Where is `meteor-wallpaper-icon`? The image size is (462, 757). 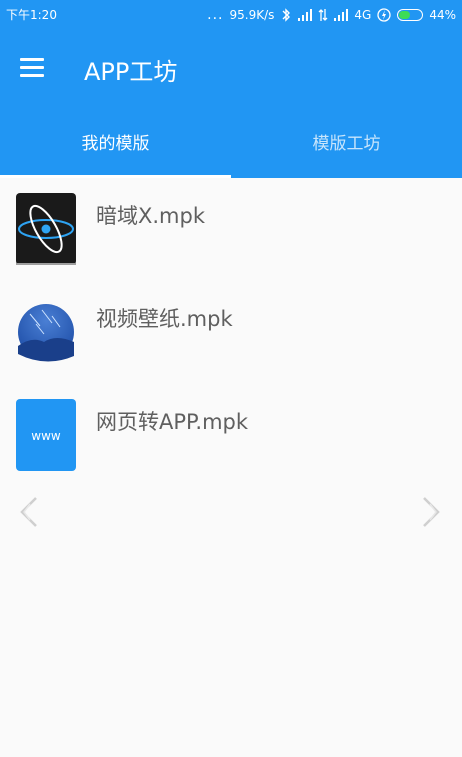 meteor-wallpaper-icon is located at coordinates (46, 333).